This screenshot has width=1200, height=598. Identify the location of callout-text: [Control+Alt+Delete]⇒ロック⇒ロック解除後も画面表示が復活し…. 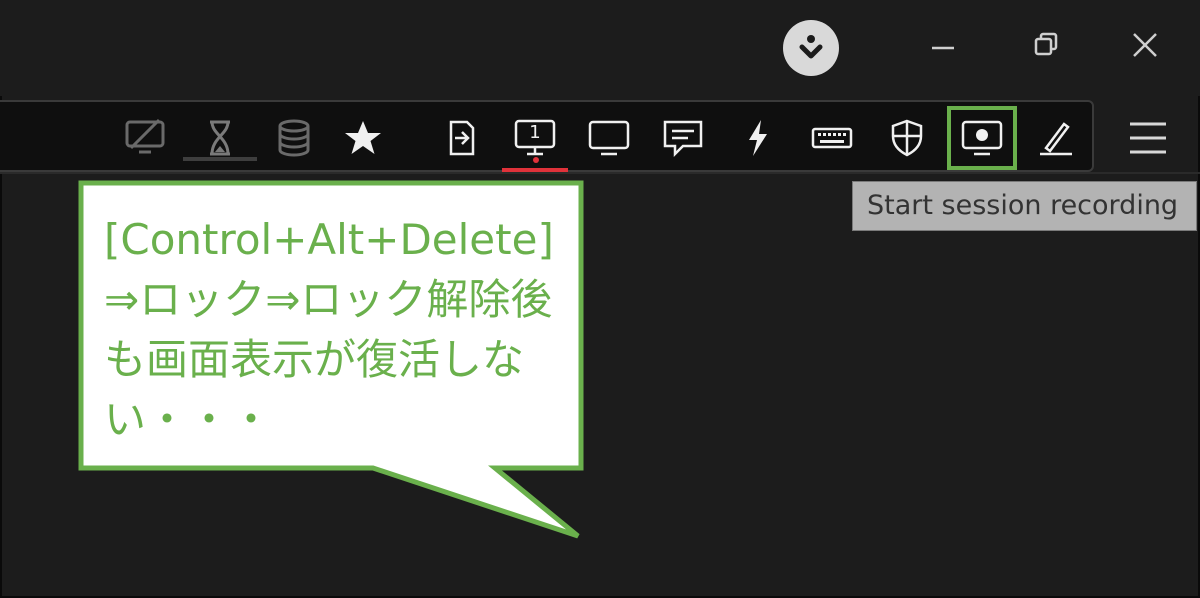
(329, 329).